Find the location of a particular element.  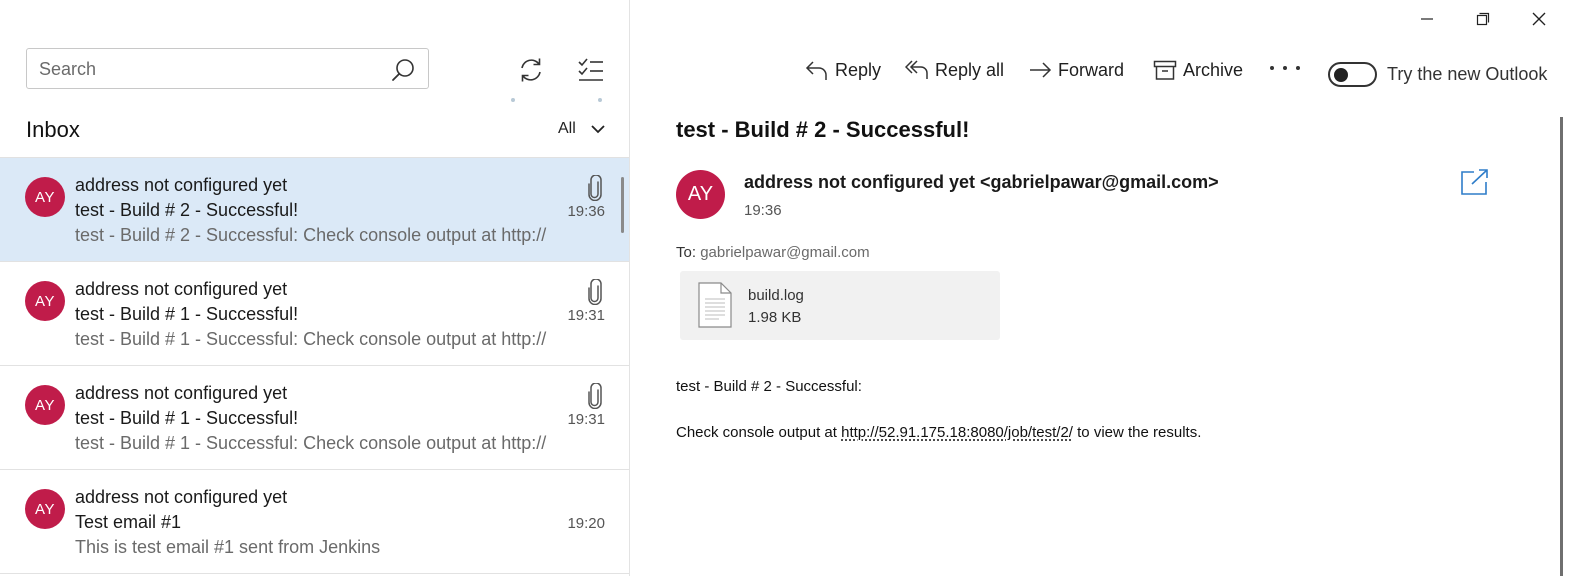

minimize-icon is located at coordinates (1427, 19).